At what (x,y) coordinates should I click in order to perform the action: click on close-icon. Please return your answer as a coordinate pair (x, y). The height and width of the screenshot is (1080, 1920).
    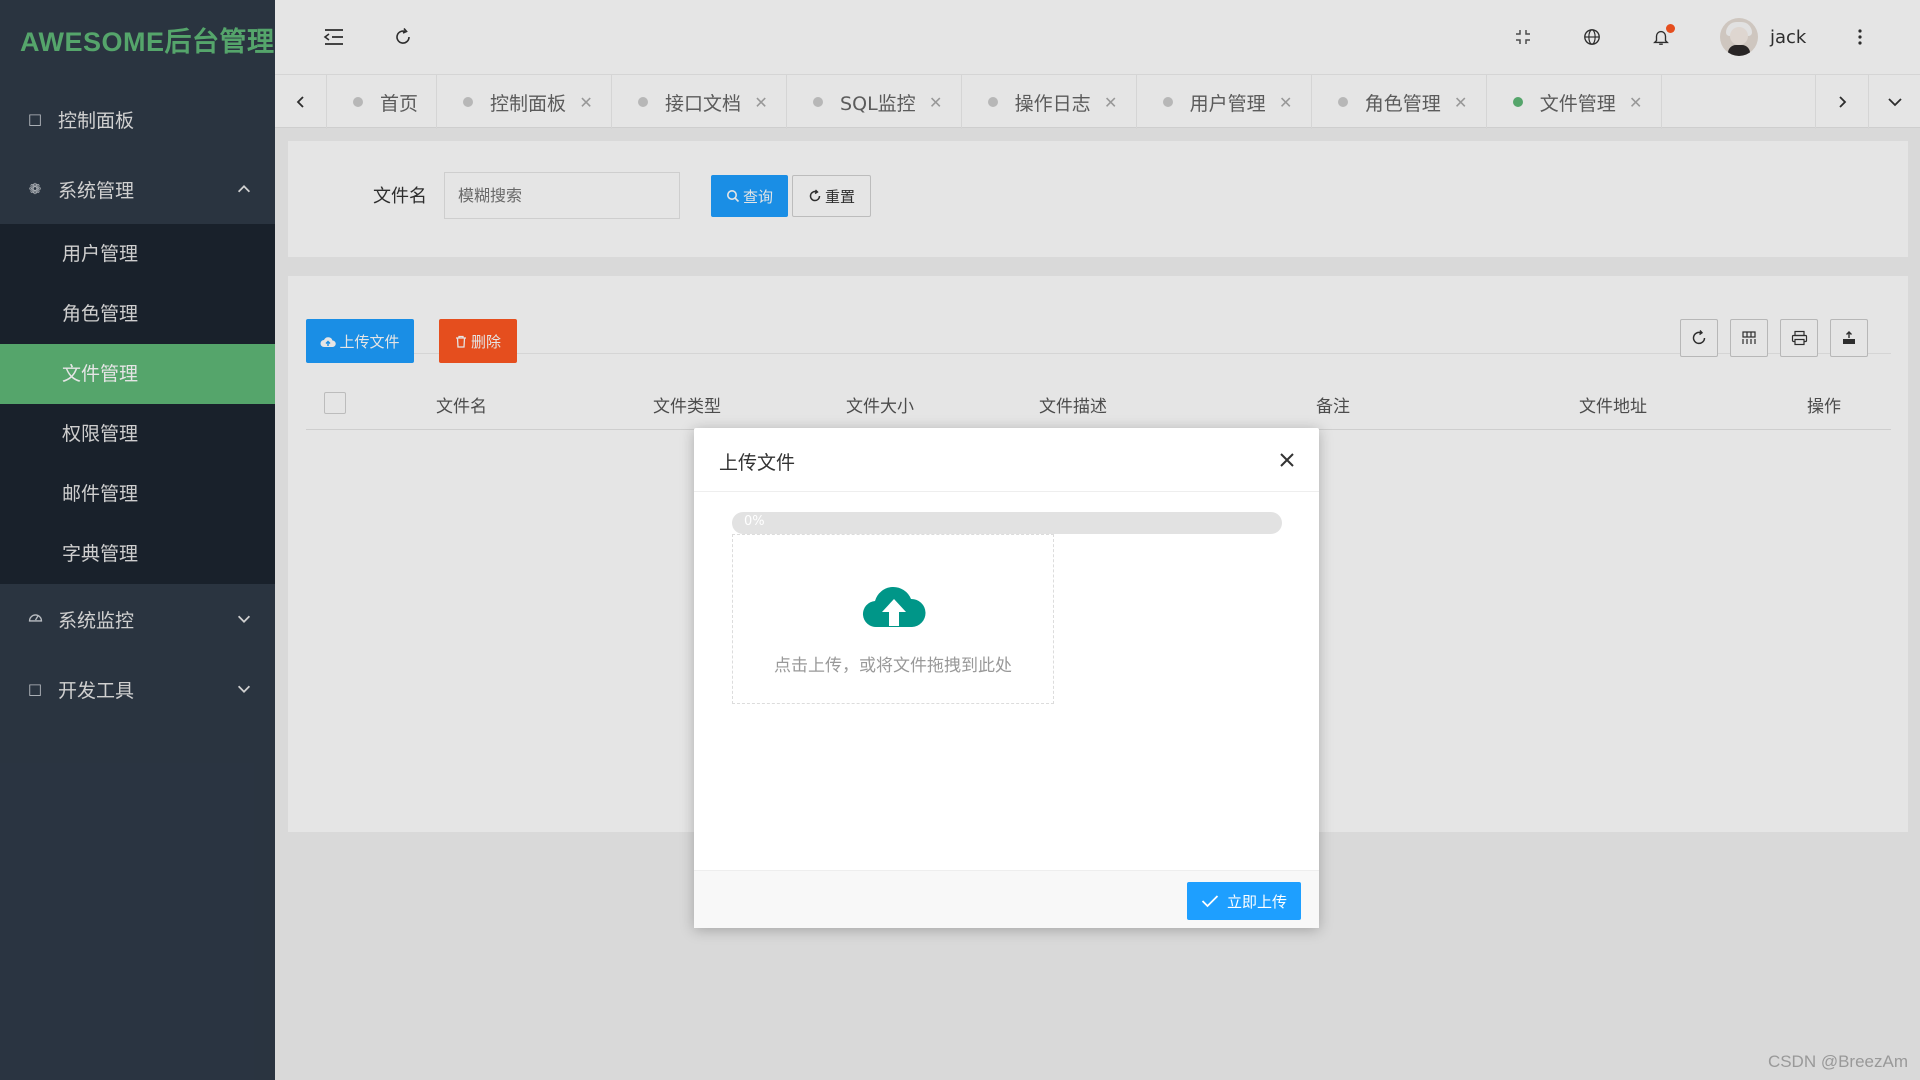
    Looking at the image, I should click on (1287, 460).